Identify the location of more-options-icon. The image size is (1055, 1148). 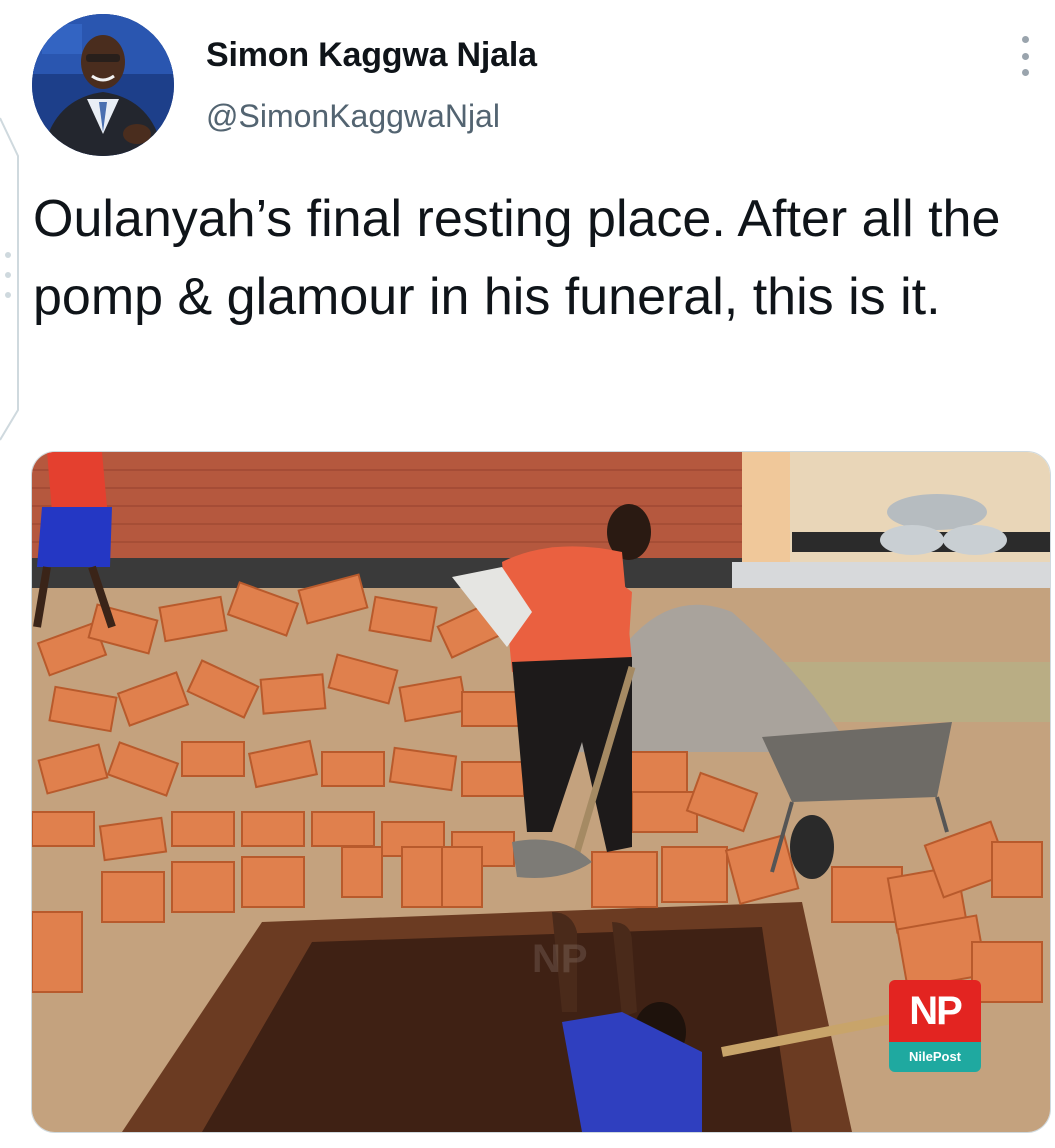
(1025, 56).